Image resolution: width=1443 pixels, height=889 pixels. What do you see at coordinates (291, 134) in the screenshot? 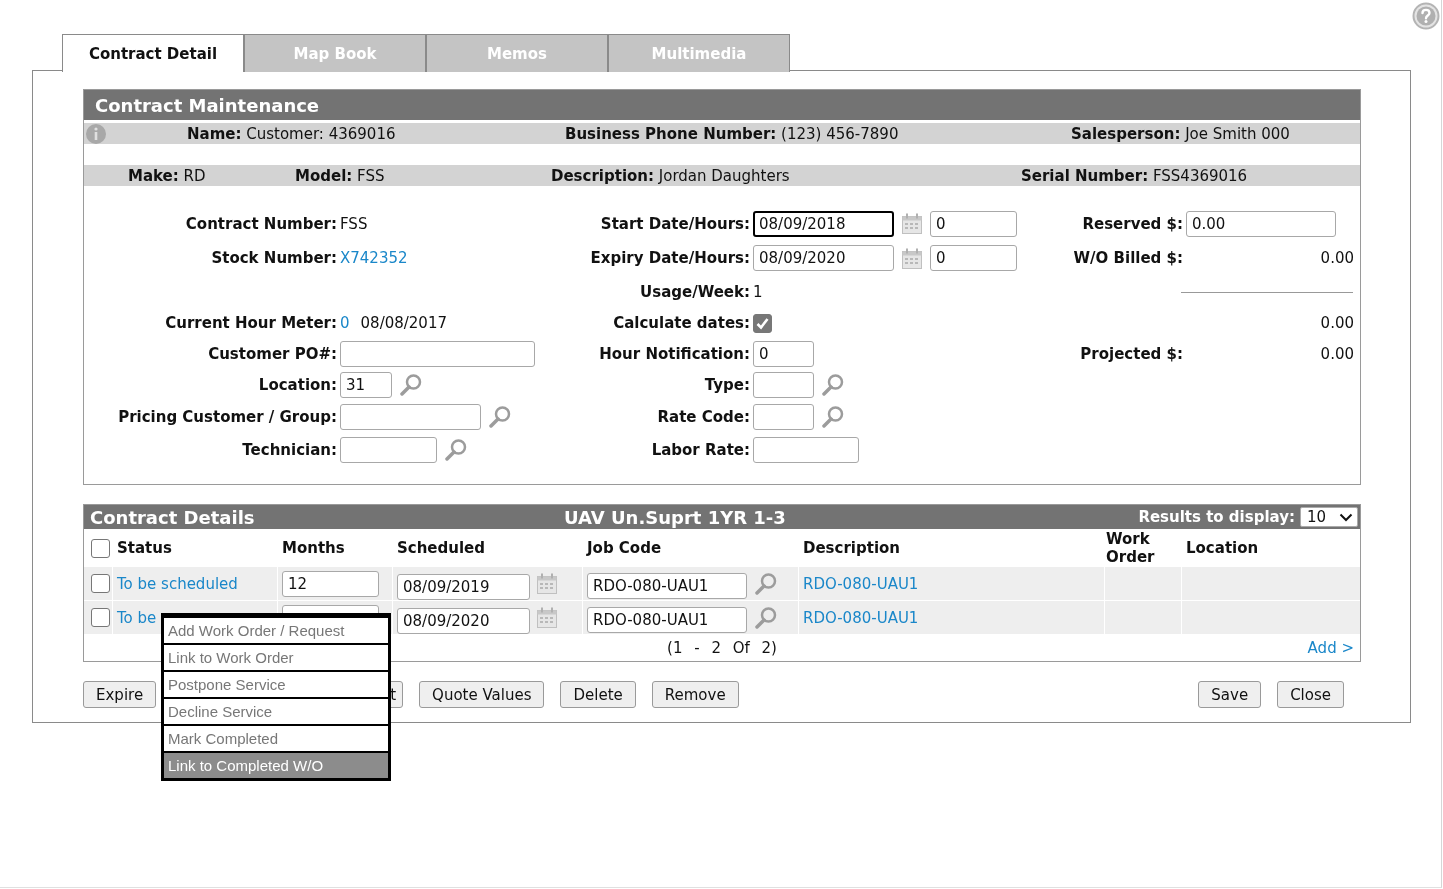
I see `info-text: Name: Customer: 4369016` at bounding box center [291, 134].